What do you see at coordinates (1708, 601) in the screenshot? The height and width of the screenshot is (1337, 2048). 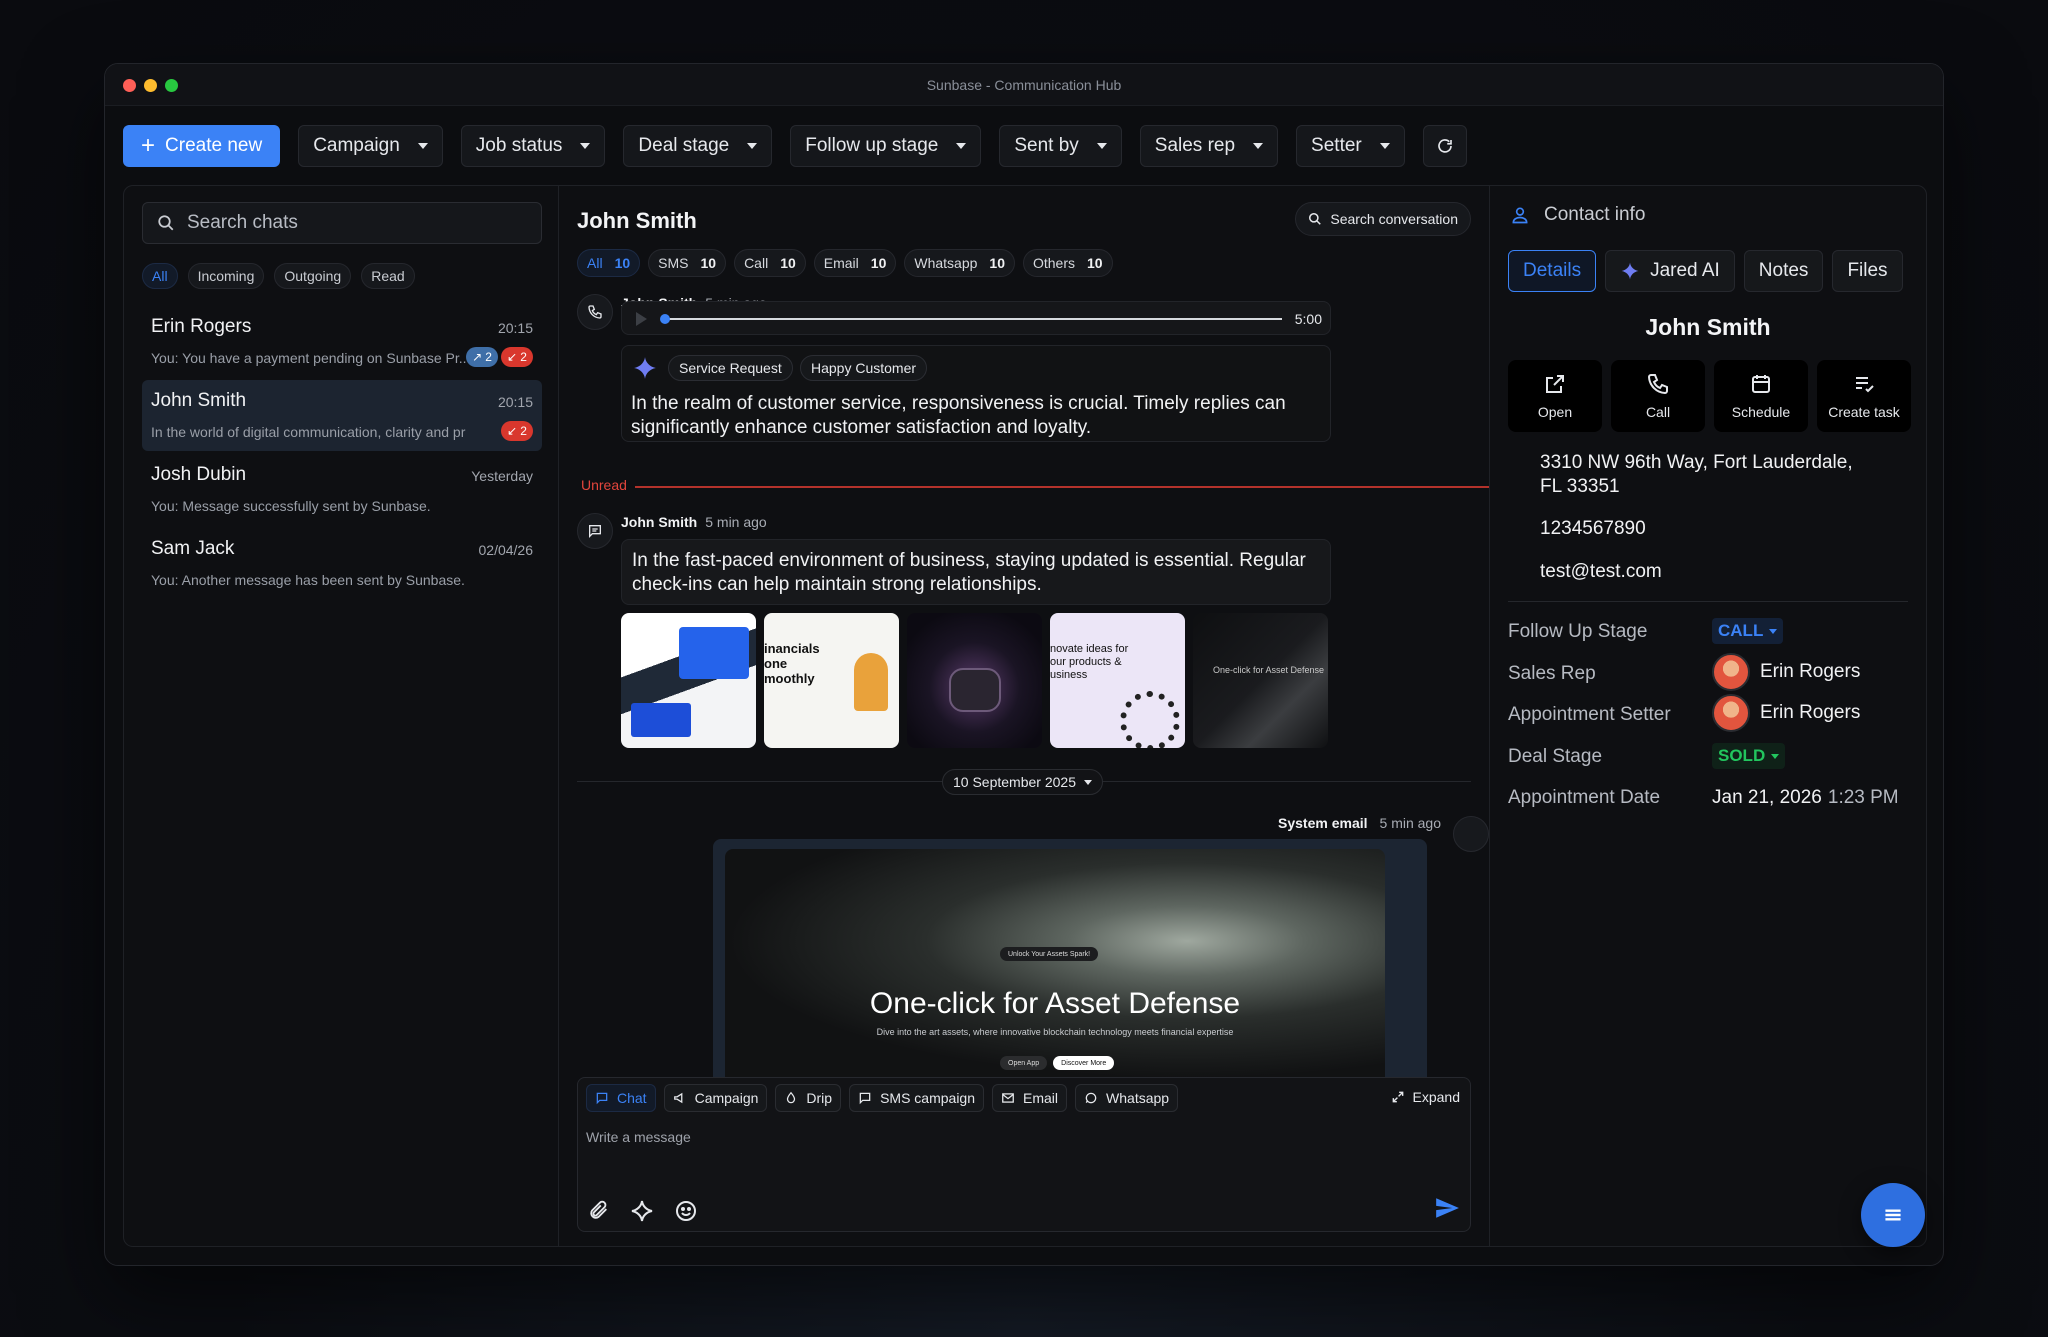 I see `divider` at bounding box center [1708, 601].